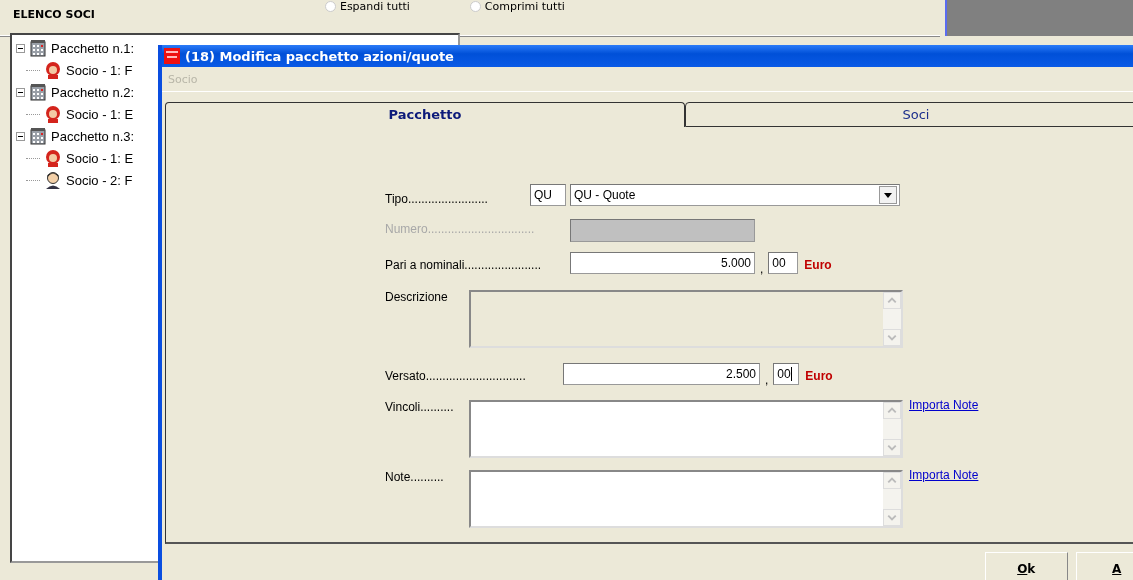 This screenshot has width=1133, height=580. Describe the element at coordinates (54, 14) in the screenshot. I see `panel-title: ELENCO SOCI` at that location.